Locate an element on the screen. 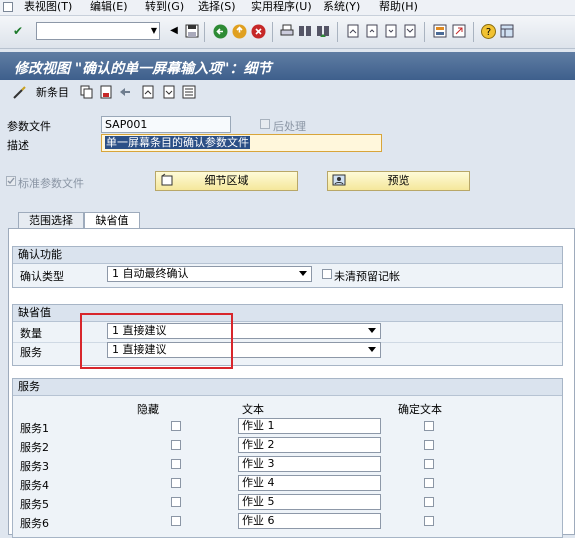  service-label: 服务 is located at coordinates (31, 352).